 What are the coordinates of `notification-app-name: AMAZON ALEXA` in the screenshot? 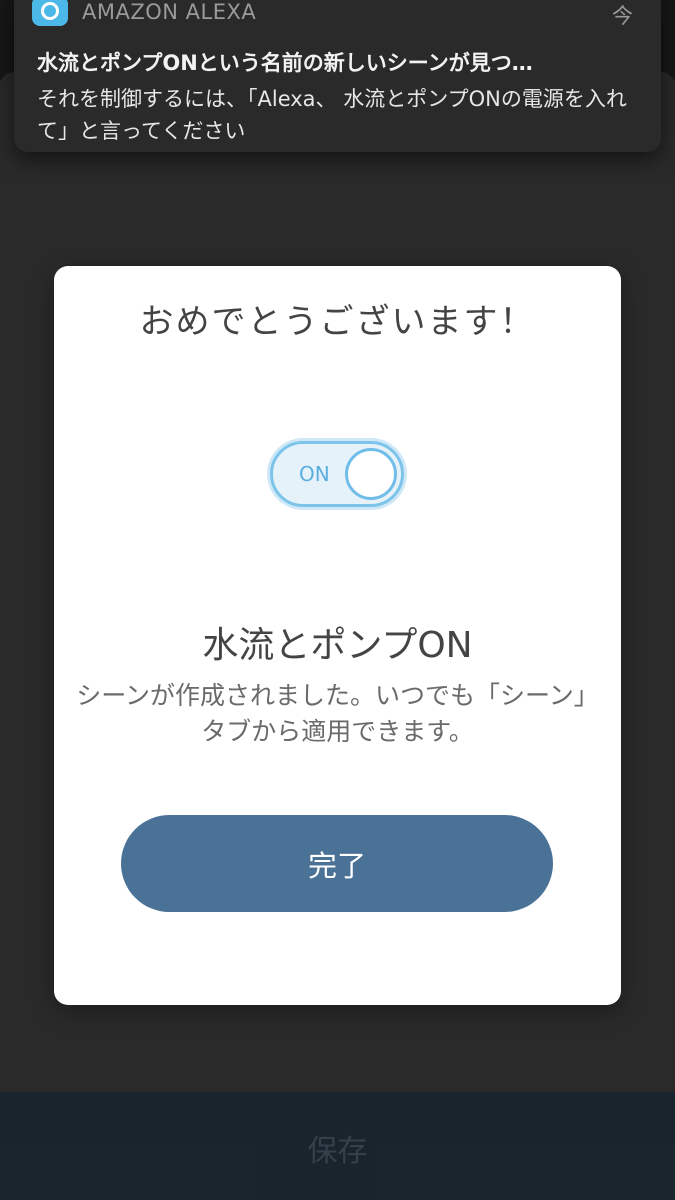 It's located at (169, 12).